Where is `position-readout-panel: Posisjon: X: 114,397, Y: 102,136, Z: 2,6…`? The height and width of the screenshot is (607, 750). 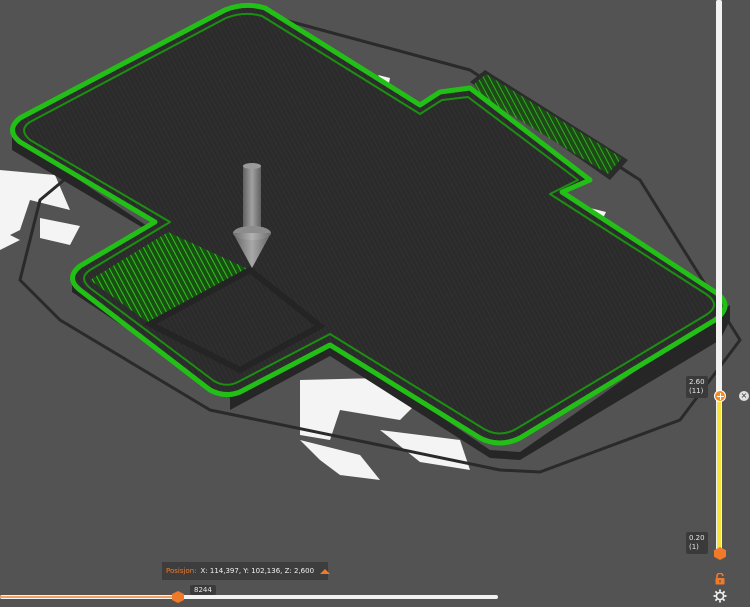 position-readout-panel: Posisjon: X: 114,397, Y: 102,136, Z: 2,6… is located at coordinates (246, 571).